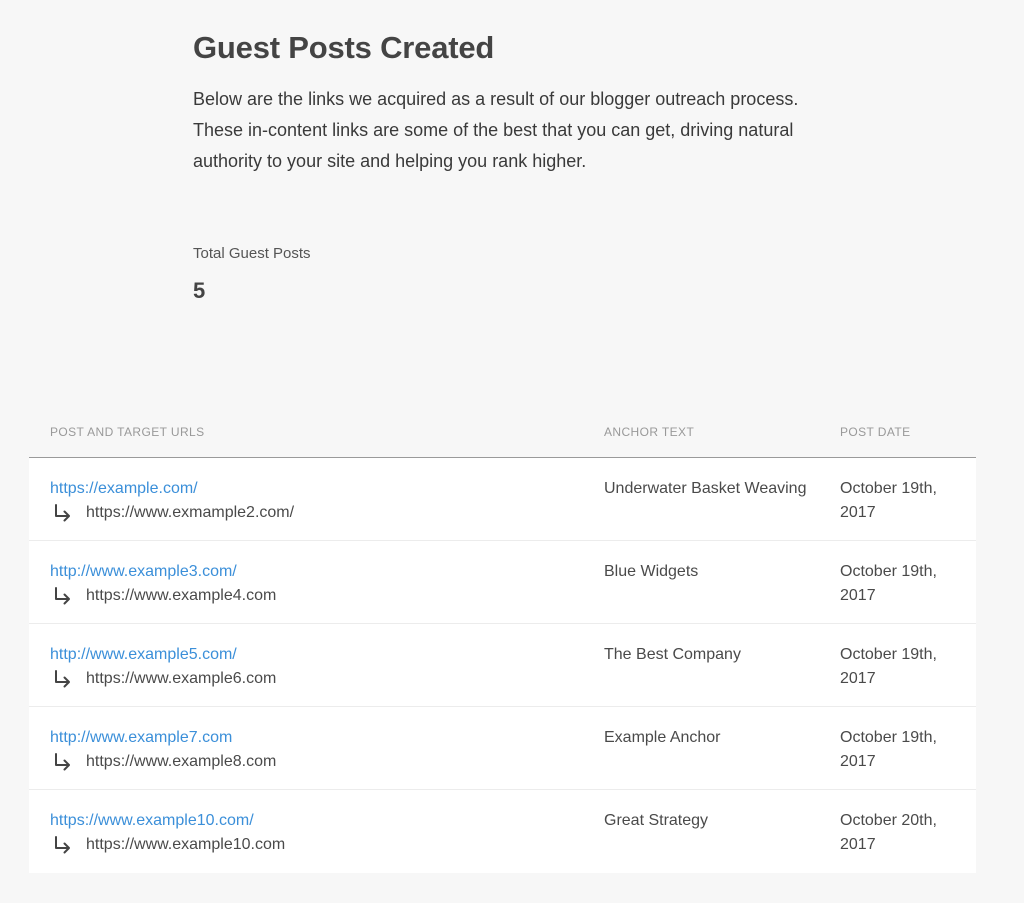 This screenshot has width=1024, height=903. Describe the element at coordinates (656, 820) in the screenshot. I see `anchor-text-cell: Great Strategy` at that location.